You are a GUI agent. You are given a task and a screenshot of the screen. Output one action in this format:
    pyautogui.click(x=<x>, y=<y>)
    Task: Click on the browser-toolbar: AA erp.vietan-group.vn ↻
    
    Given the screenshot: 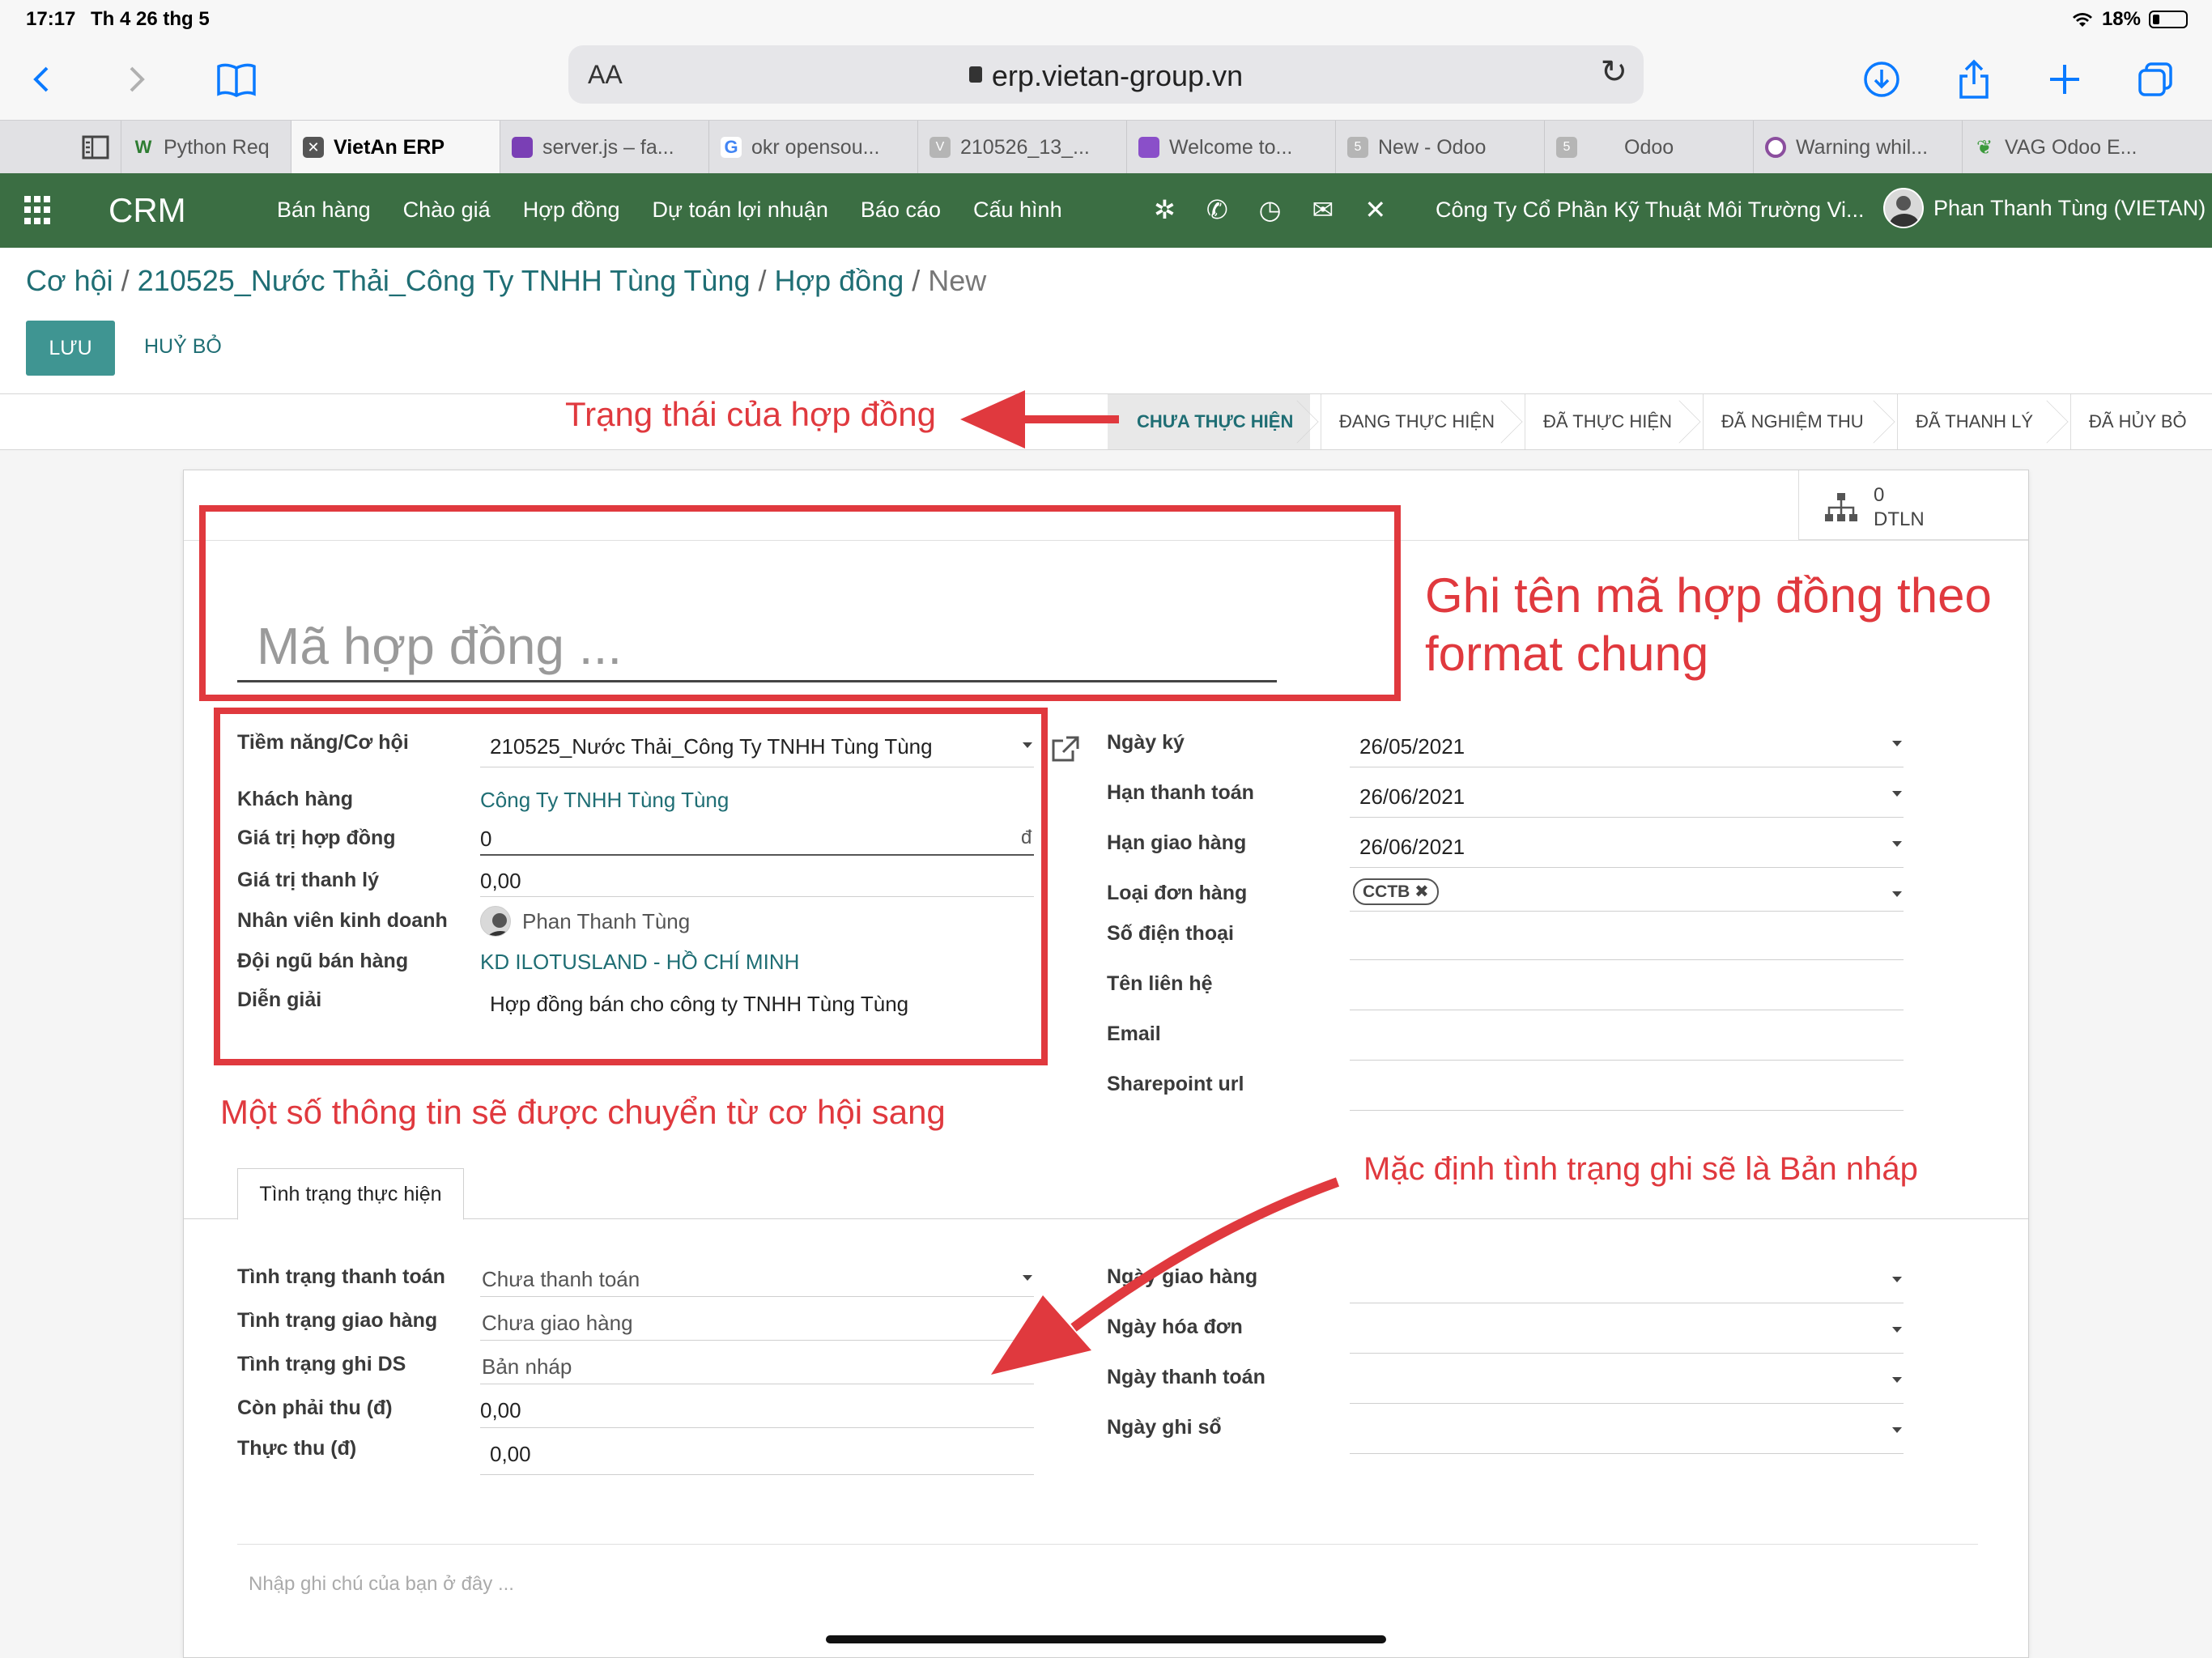 What is the action you would take?
    pyautogui.click(x=1106, y=79)
    